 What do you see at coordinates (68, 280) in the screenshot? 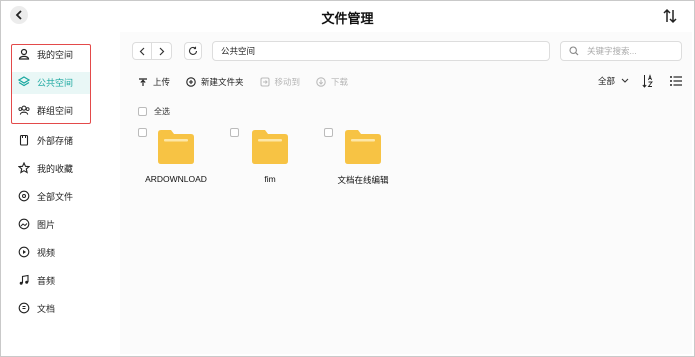
I see `sidebar-item-audio: 音频` at bounding box center [68, 280].